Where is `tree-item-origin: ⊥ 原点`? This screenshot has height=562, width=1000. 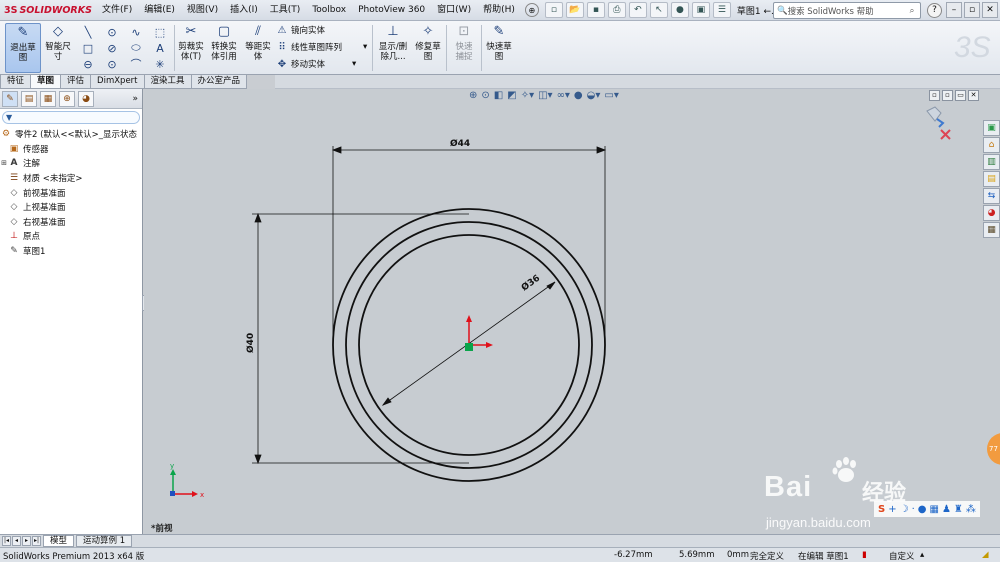
tree-item-origin: ⊥ 原点 is located at coordinates (71, 236).